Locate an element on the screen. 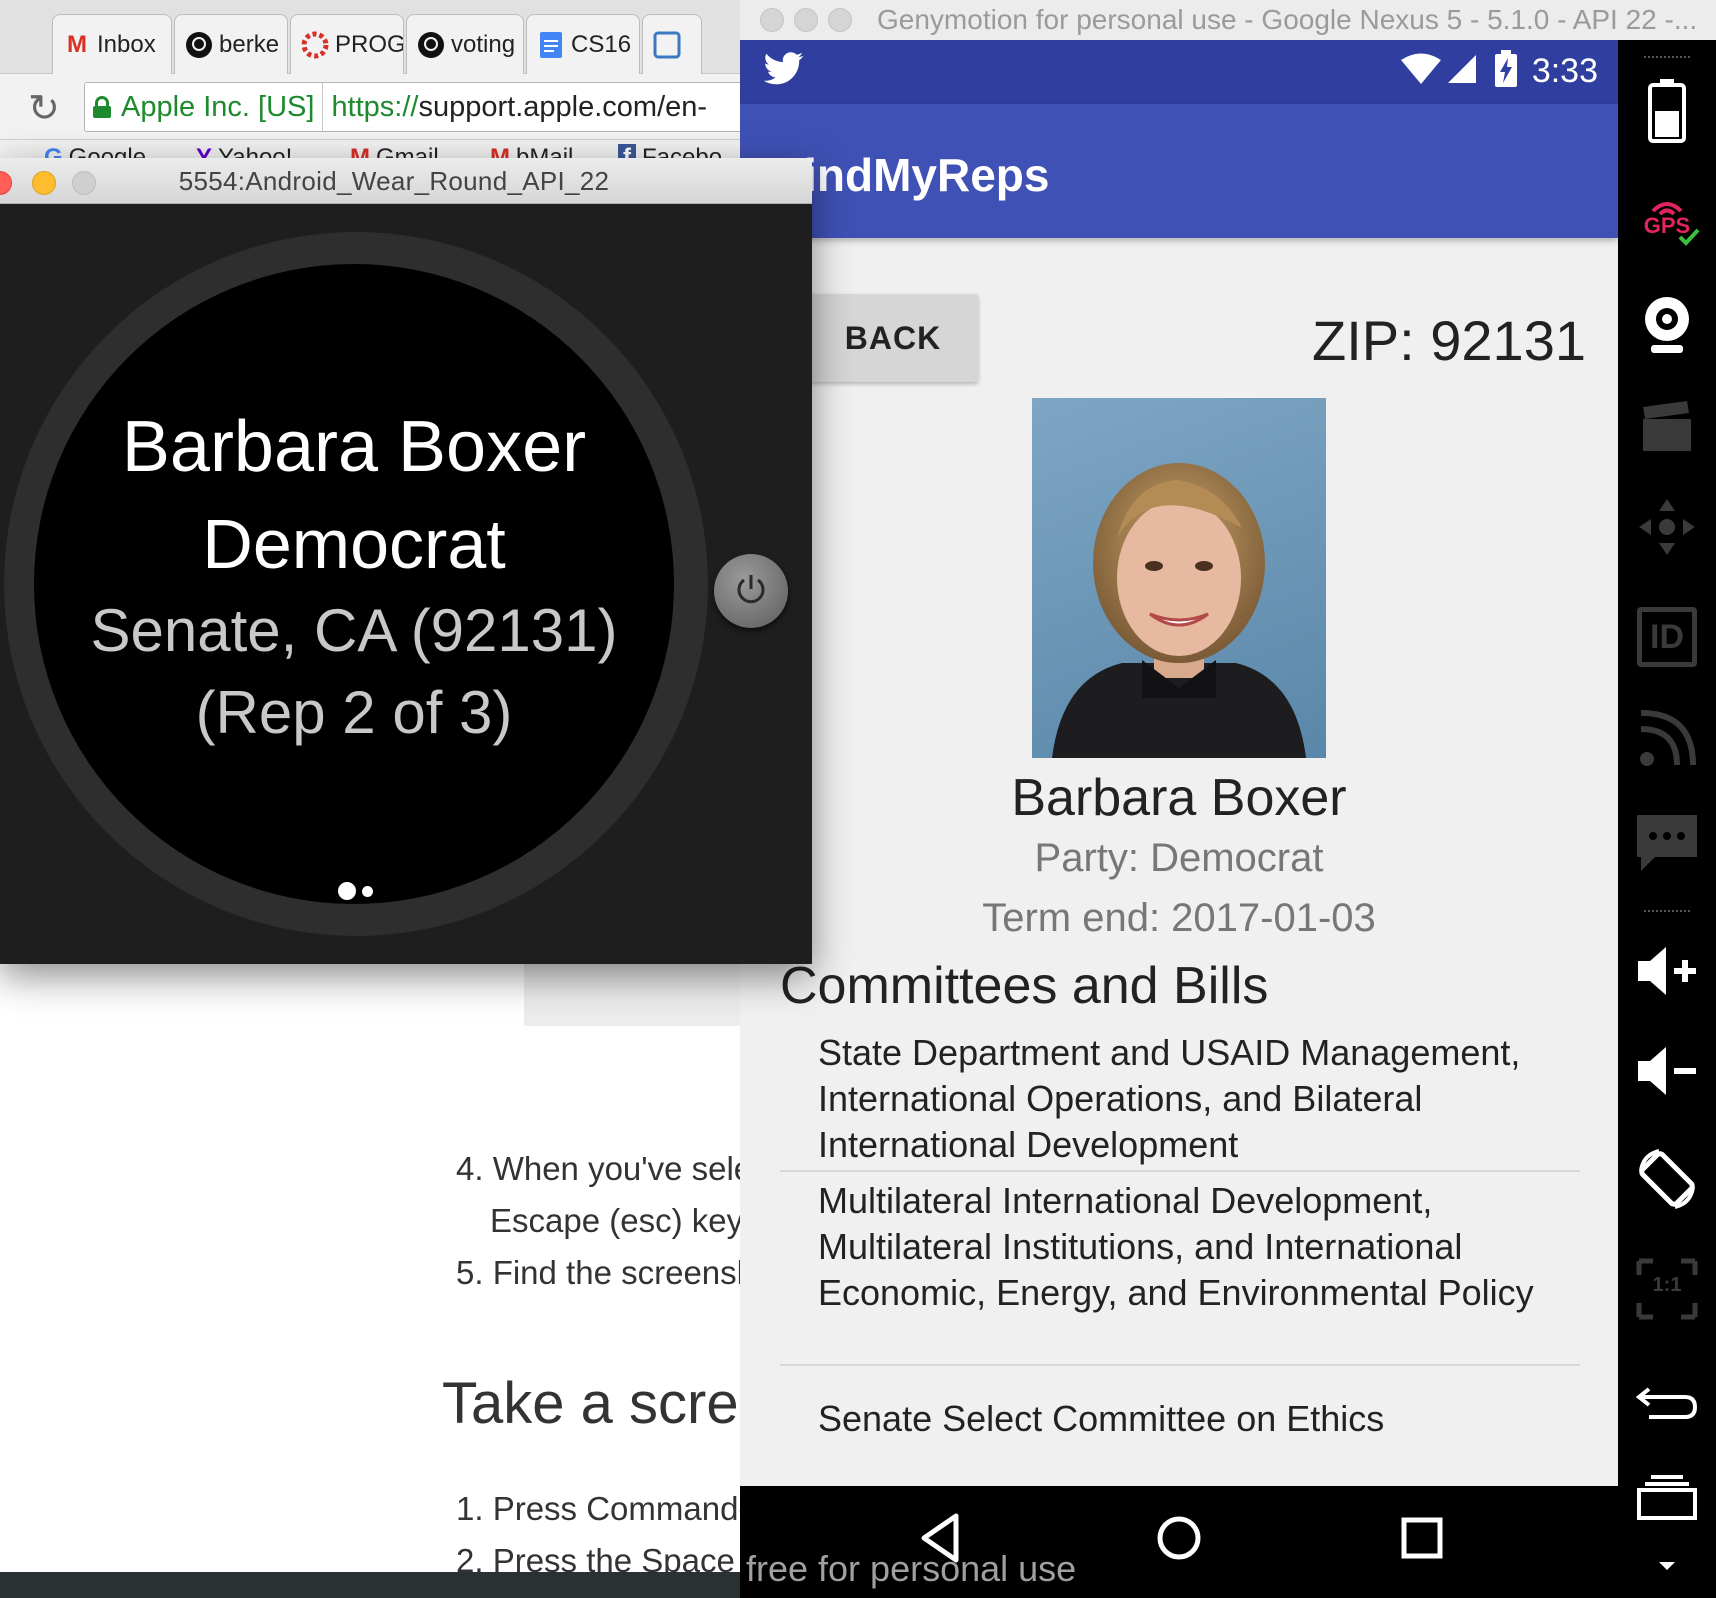 The width and height of the screenshot is (1716, 1598). battery-charging-icon is located at coordinates (1506, 71).